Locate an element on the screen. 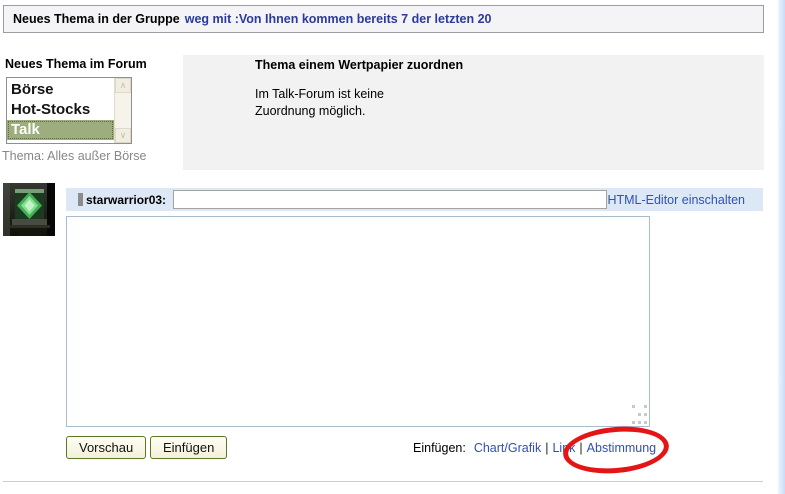 Image resolution: width=785 pixels, height=494 pixels. listbox-item-talk-selected: Talk is located at coordinates (60, 130).